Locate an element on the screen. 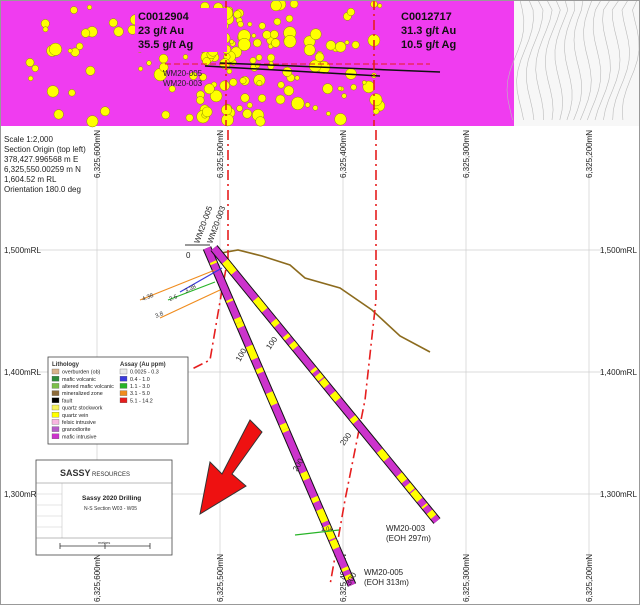 This screenshot has width=640, height=610. legend-lithology-label: granodiorite is located at coordinates (76, 430).